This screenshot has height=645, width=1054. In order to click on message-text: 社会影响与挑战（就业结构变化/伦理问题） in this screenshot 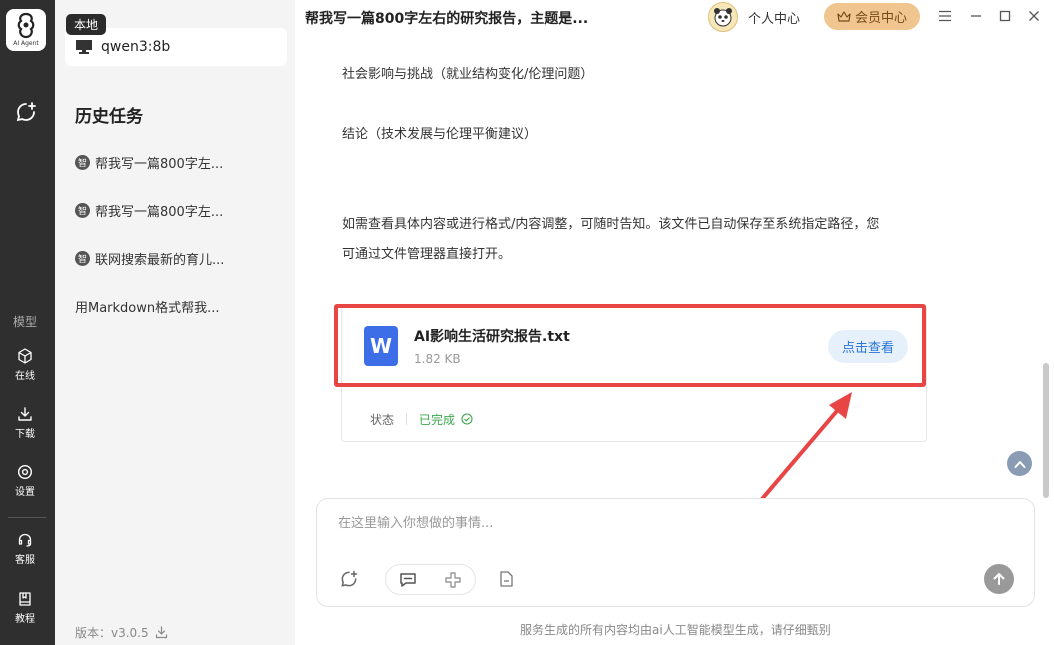, I will do `click(468, 74)`.